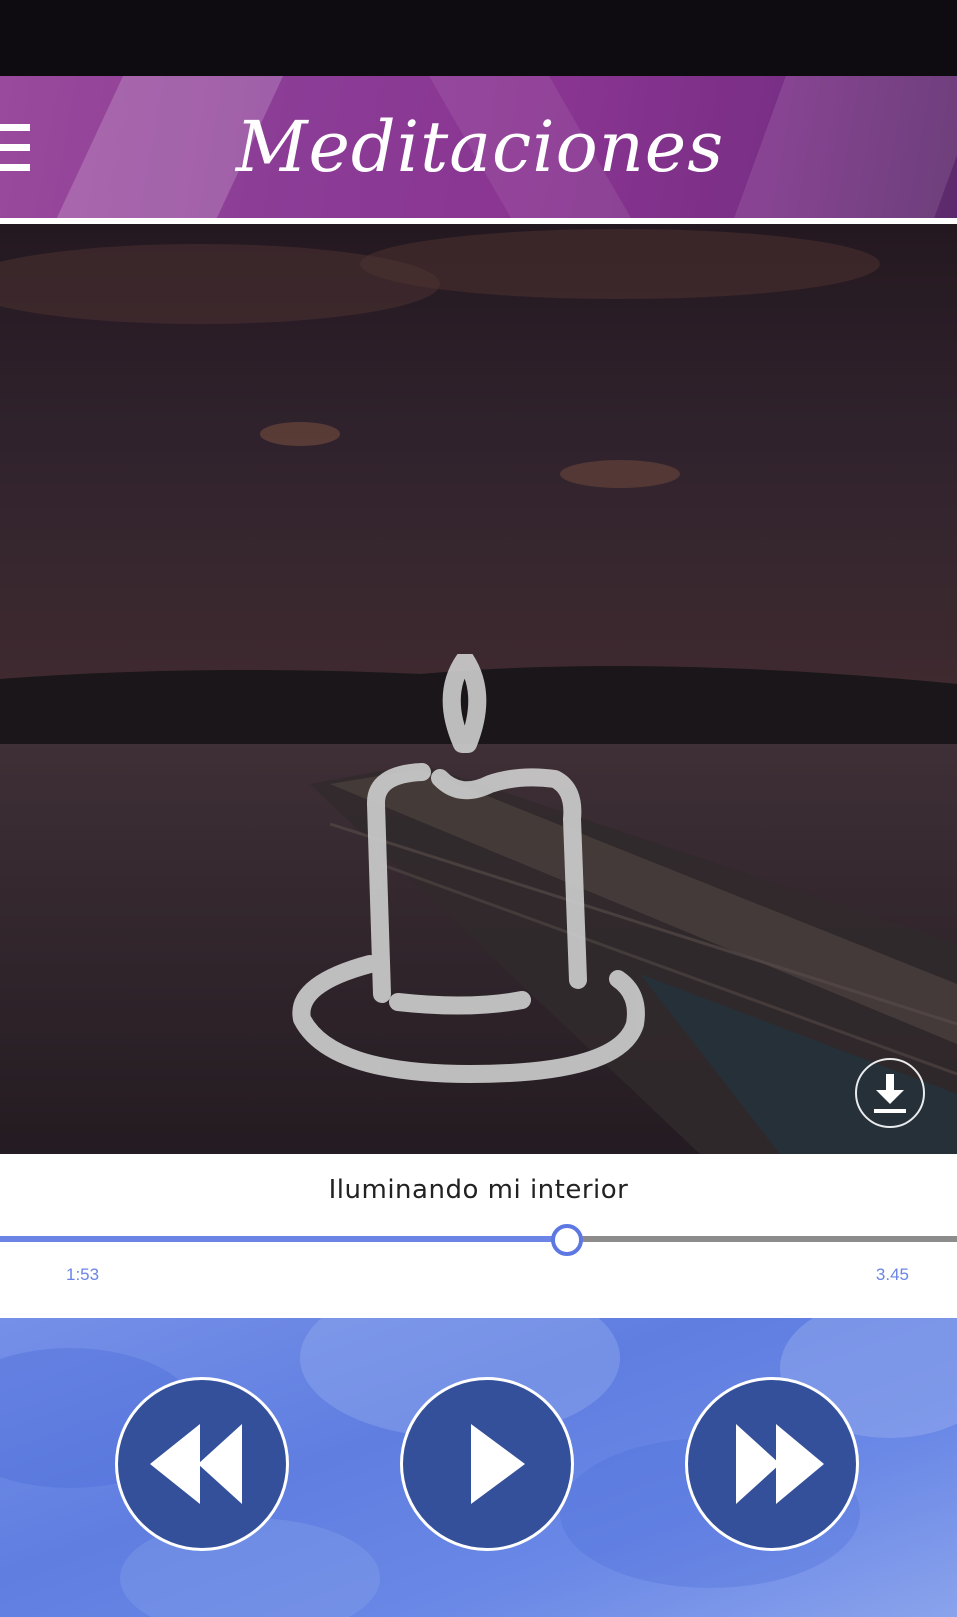 The width and height of the screenshot is (957, 1617). What do you see at coordinates (282, 1239) in the screenshot?
I see `progress-fill` at bounding box center [282, 1239].